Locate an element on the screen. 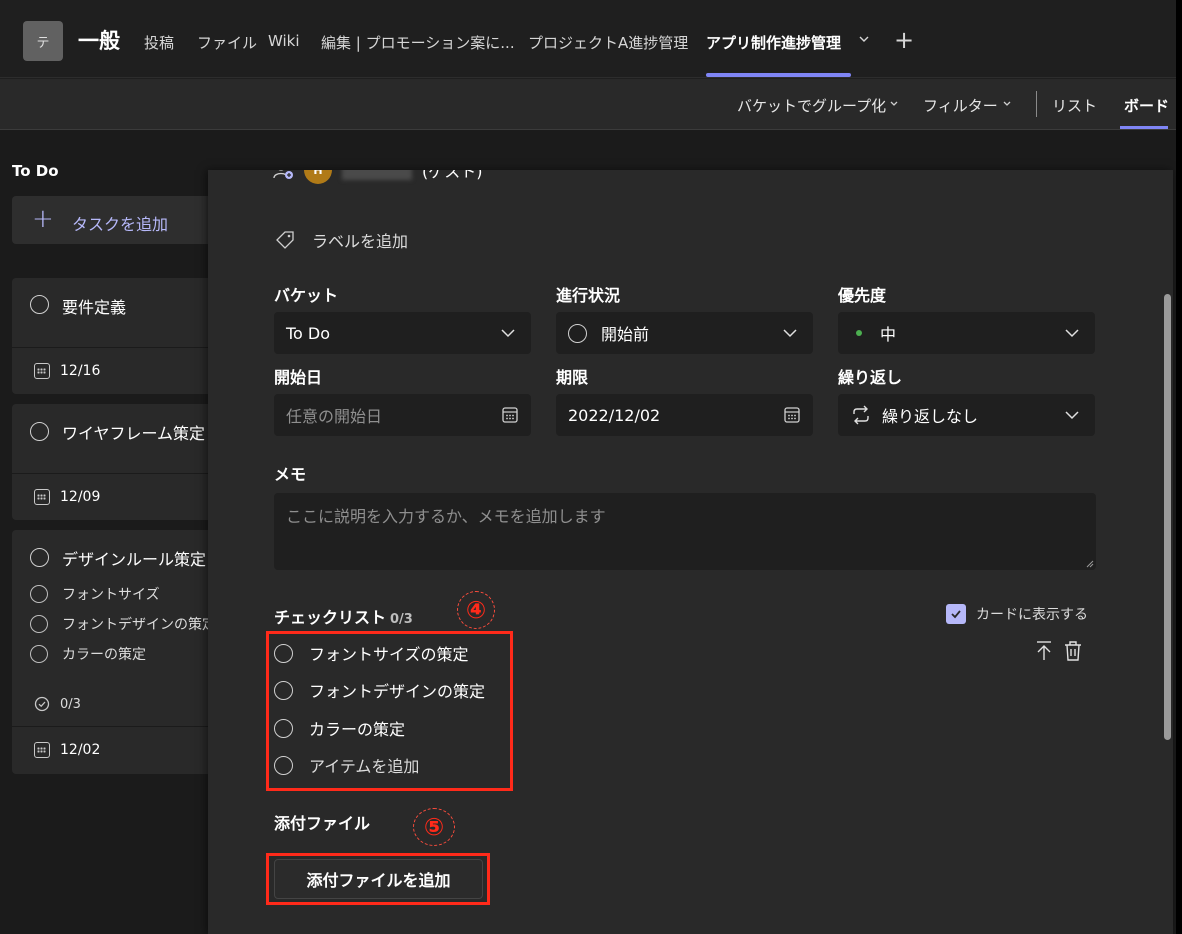  plus-icon: + is located at coordinates (43, 219).